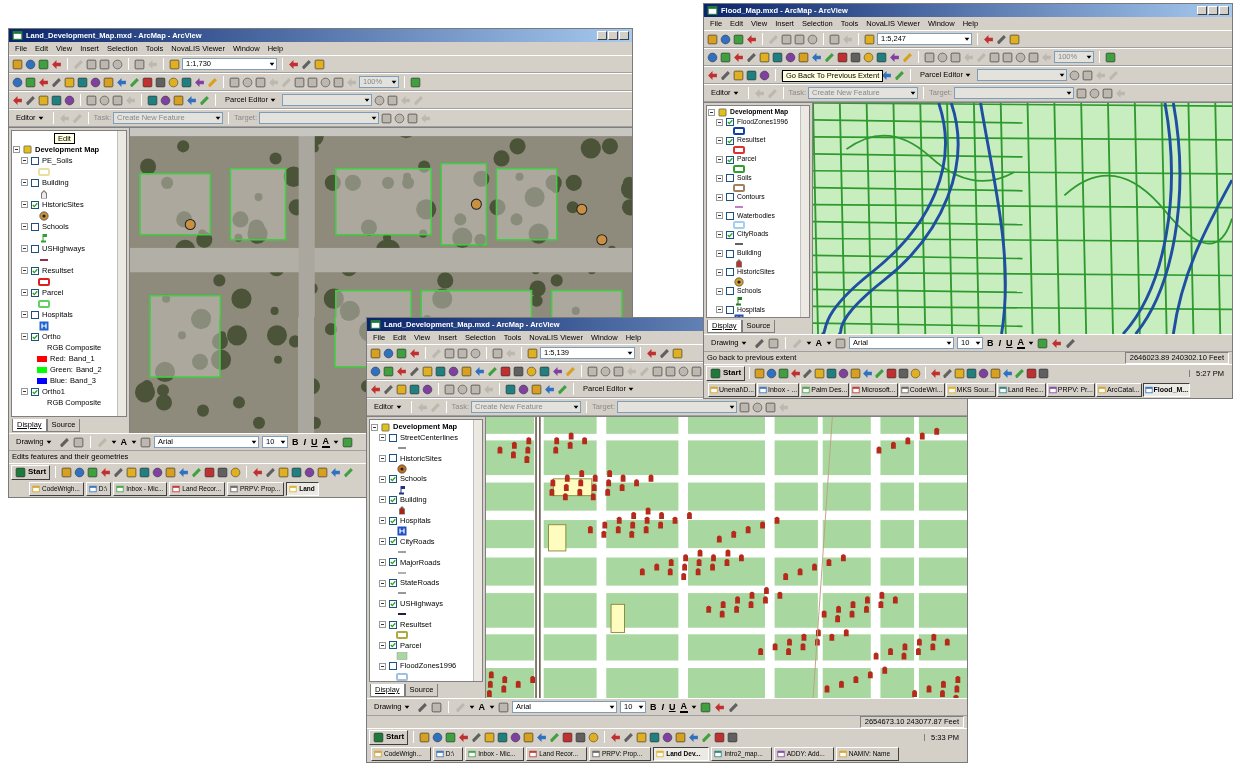  Describe the element at coordinates (990, 343) in the screenshot. I see `bold-button: B` at that location.